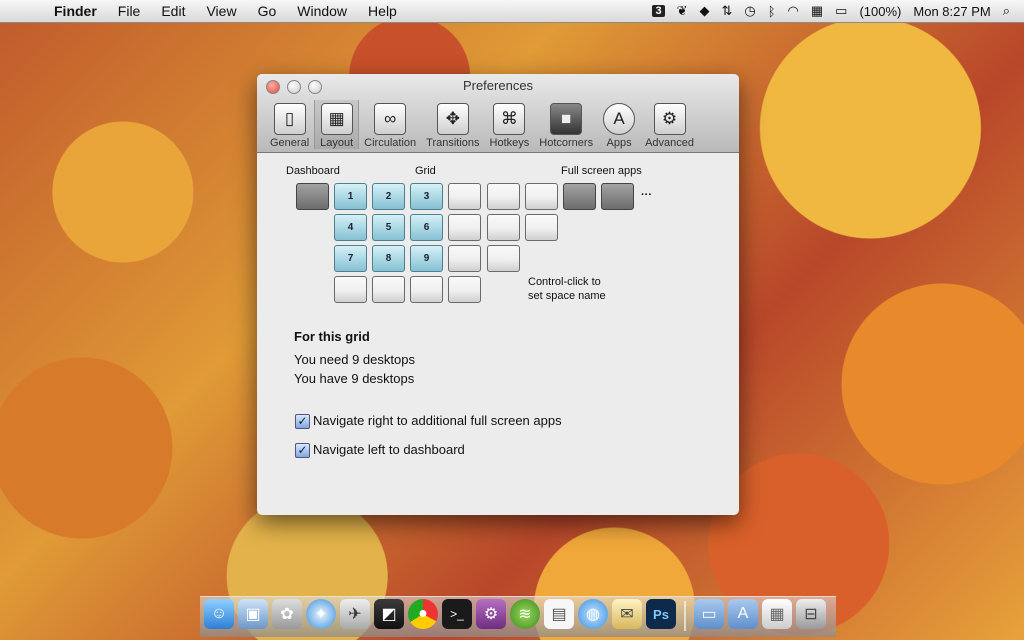 This screenshot has height=640, width=1024. Describe the element at coordinates (564, 282) in the screenshot. I see `control-click-hint-line1: Control-click to` at that location.